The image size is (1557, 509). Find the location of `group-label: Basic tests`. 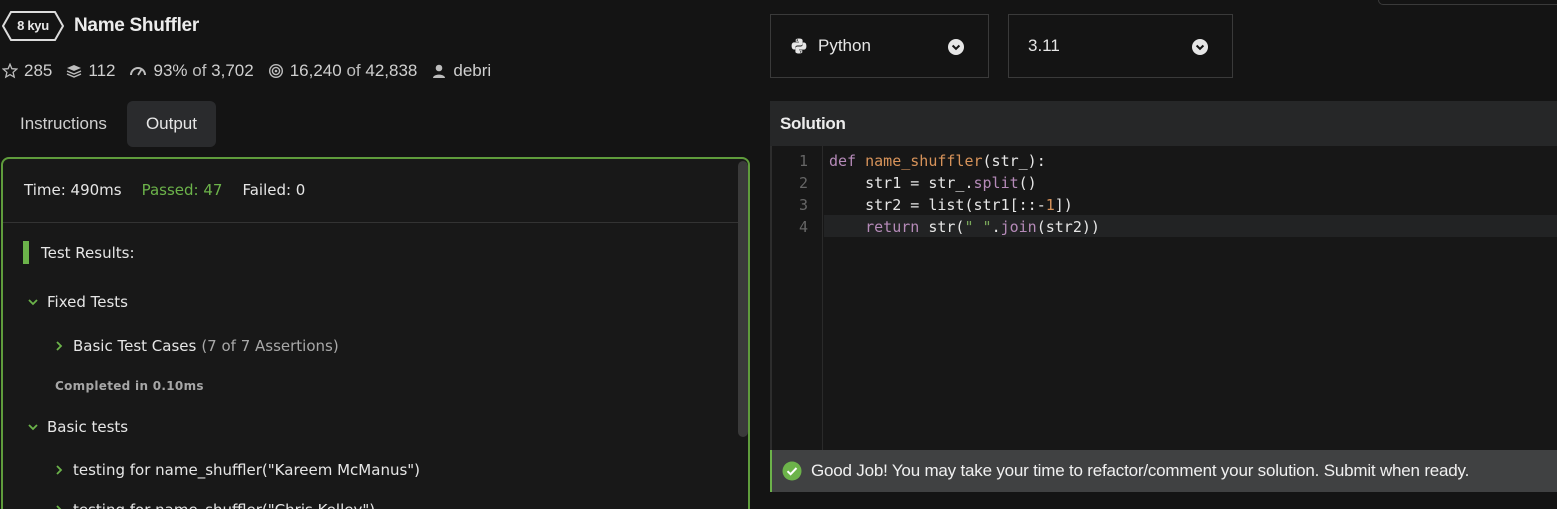

group-label: Basic tests is located at coordinates (88, 427).